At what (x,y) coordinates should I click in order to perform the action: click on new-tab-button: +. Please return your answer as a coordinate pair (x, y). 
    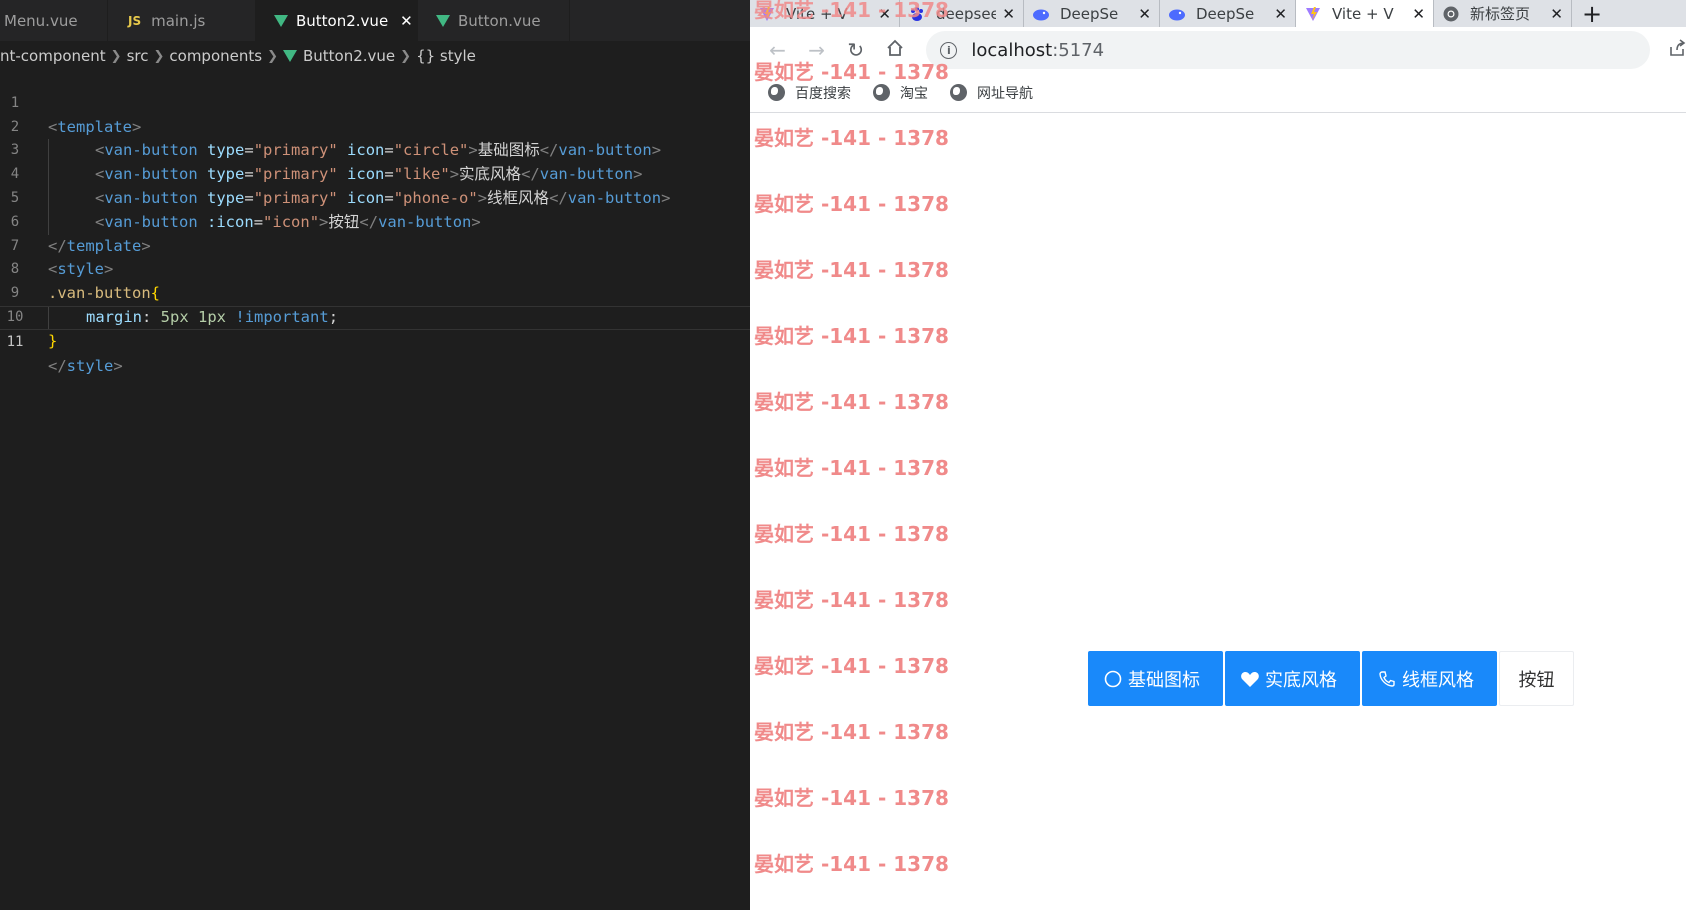
    Looking at the image, I should click on (1592, 14).